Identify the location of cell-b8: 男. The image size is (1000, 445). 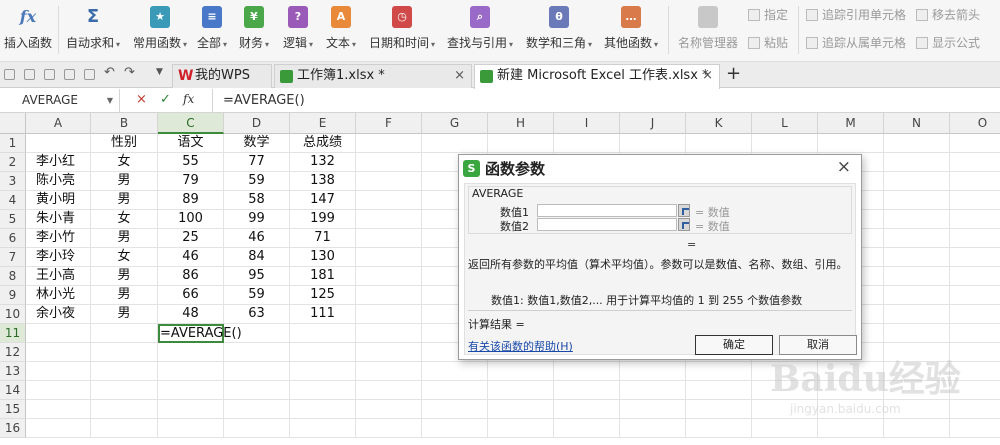
(124, 276).